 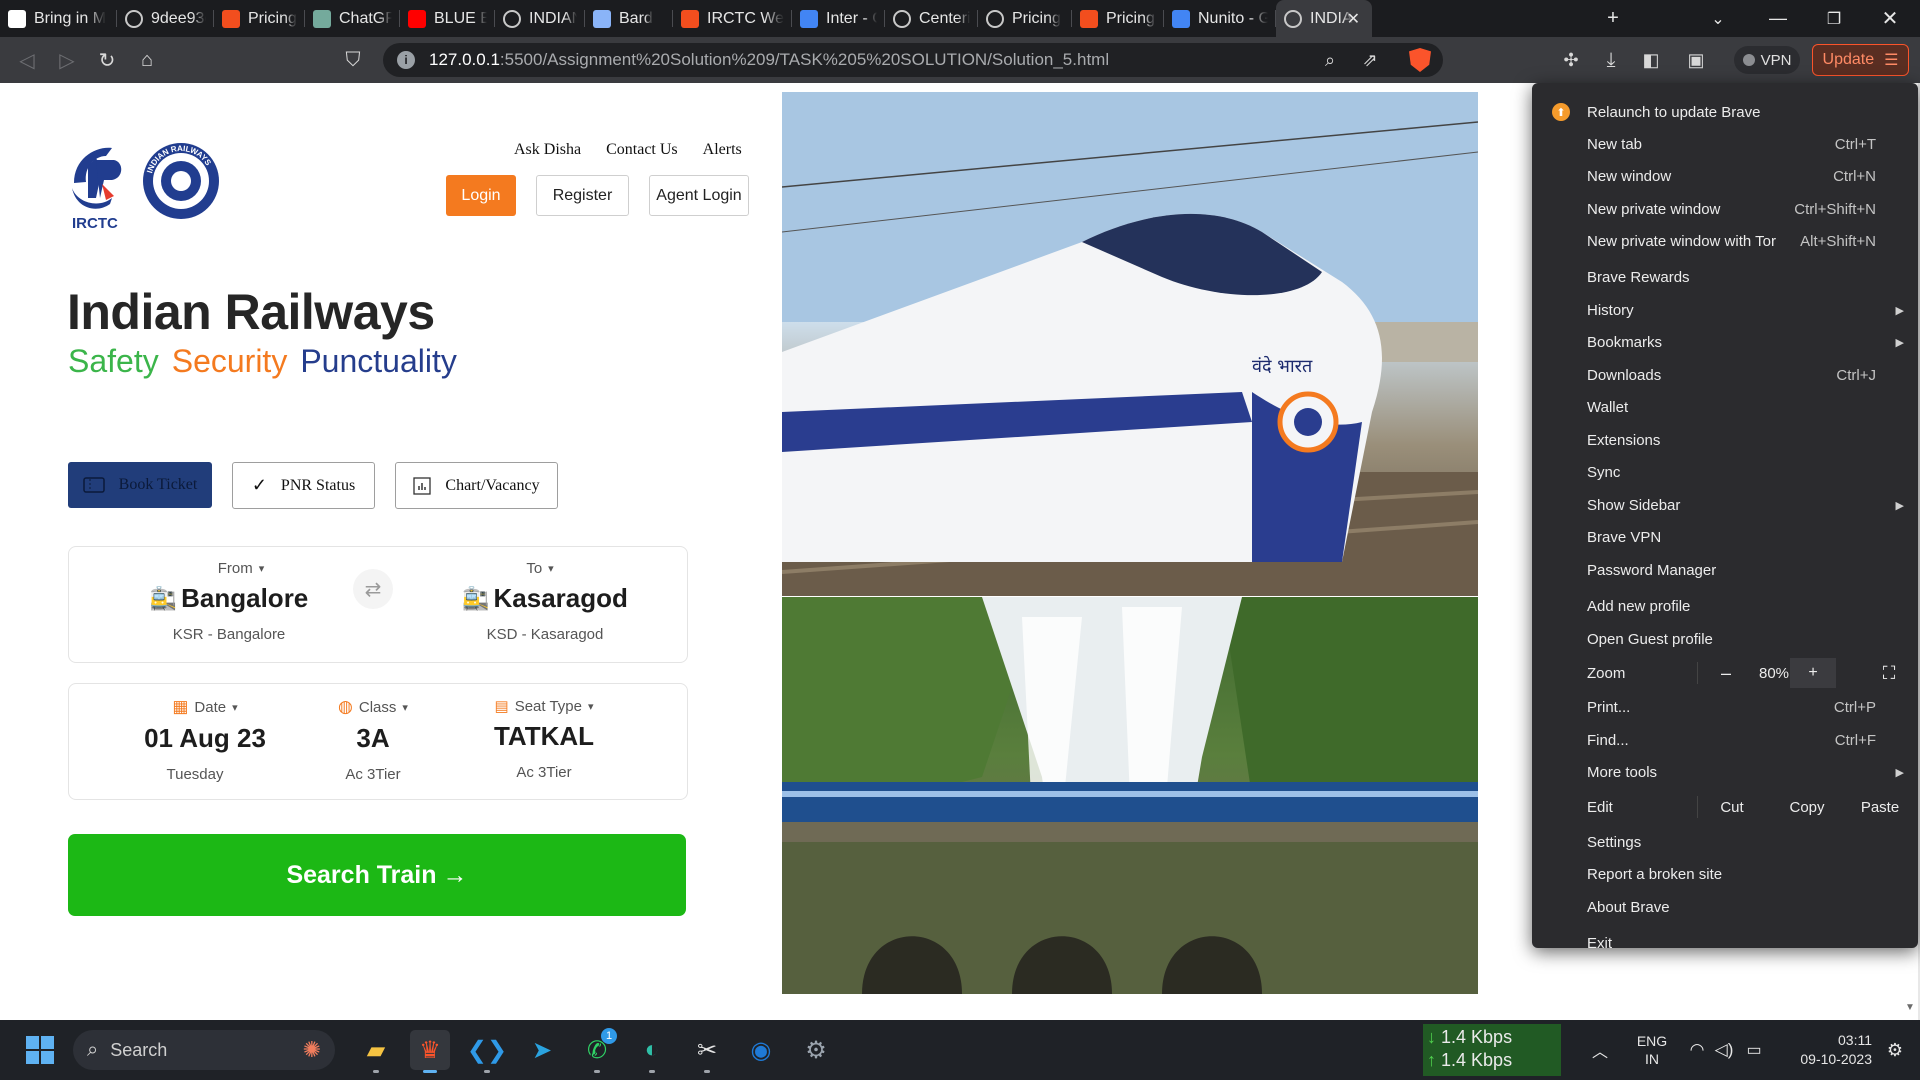 What do you see at coordinates (1025, 18) in the screenshot?
I see `tab-11: Pricing` at bounding box center [1025, 18].